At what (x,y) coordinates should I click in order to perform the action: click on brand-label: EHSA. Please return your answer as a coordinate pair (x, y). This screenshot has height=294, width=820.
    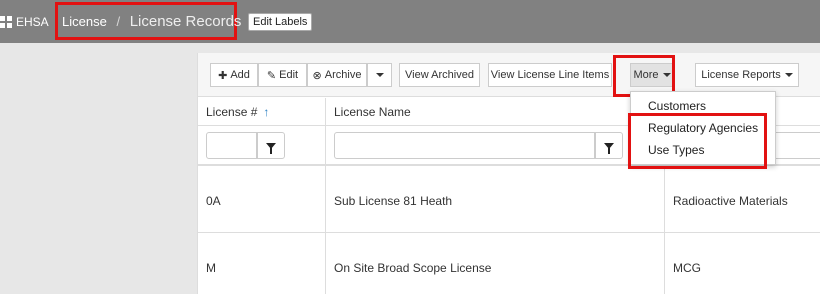
    Looking at the image, I should click on (32, 22).